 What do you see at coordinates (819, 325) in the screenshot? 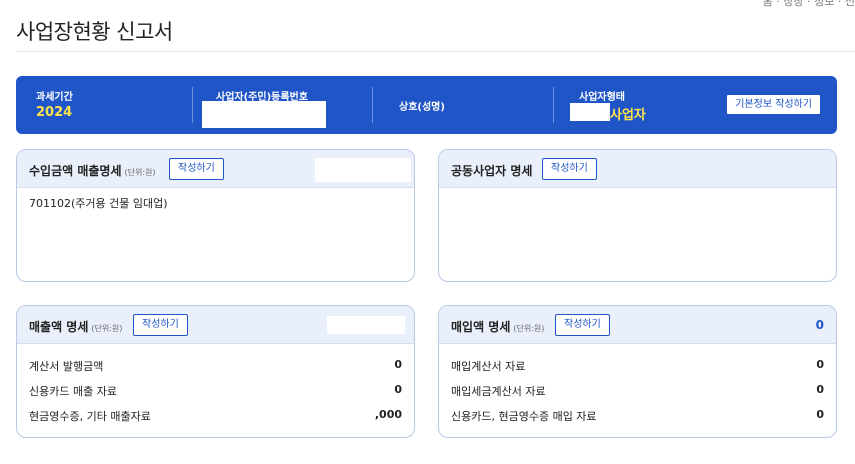
I see `purchase-total: 0` at bounding box center [819, 325].